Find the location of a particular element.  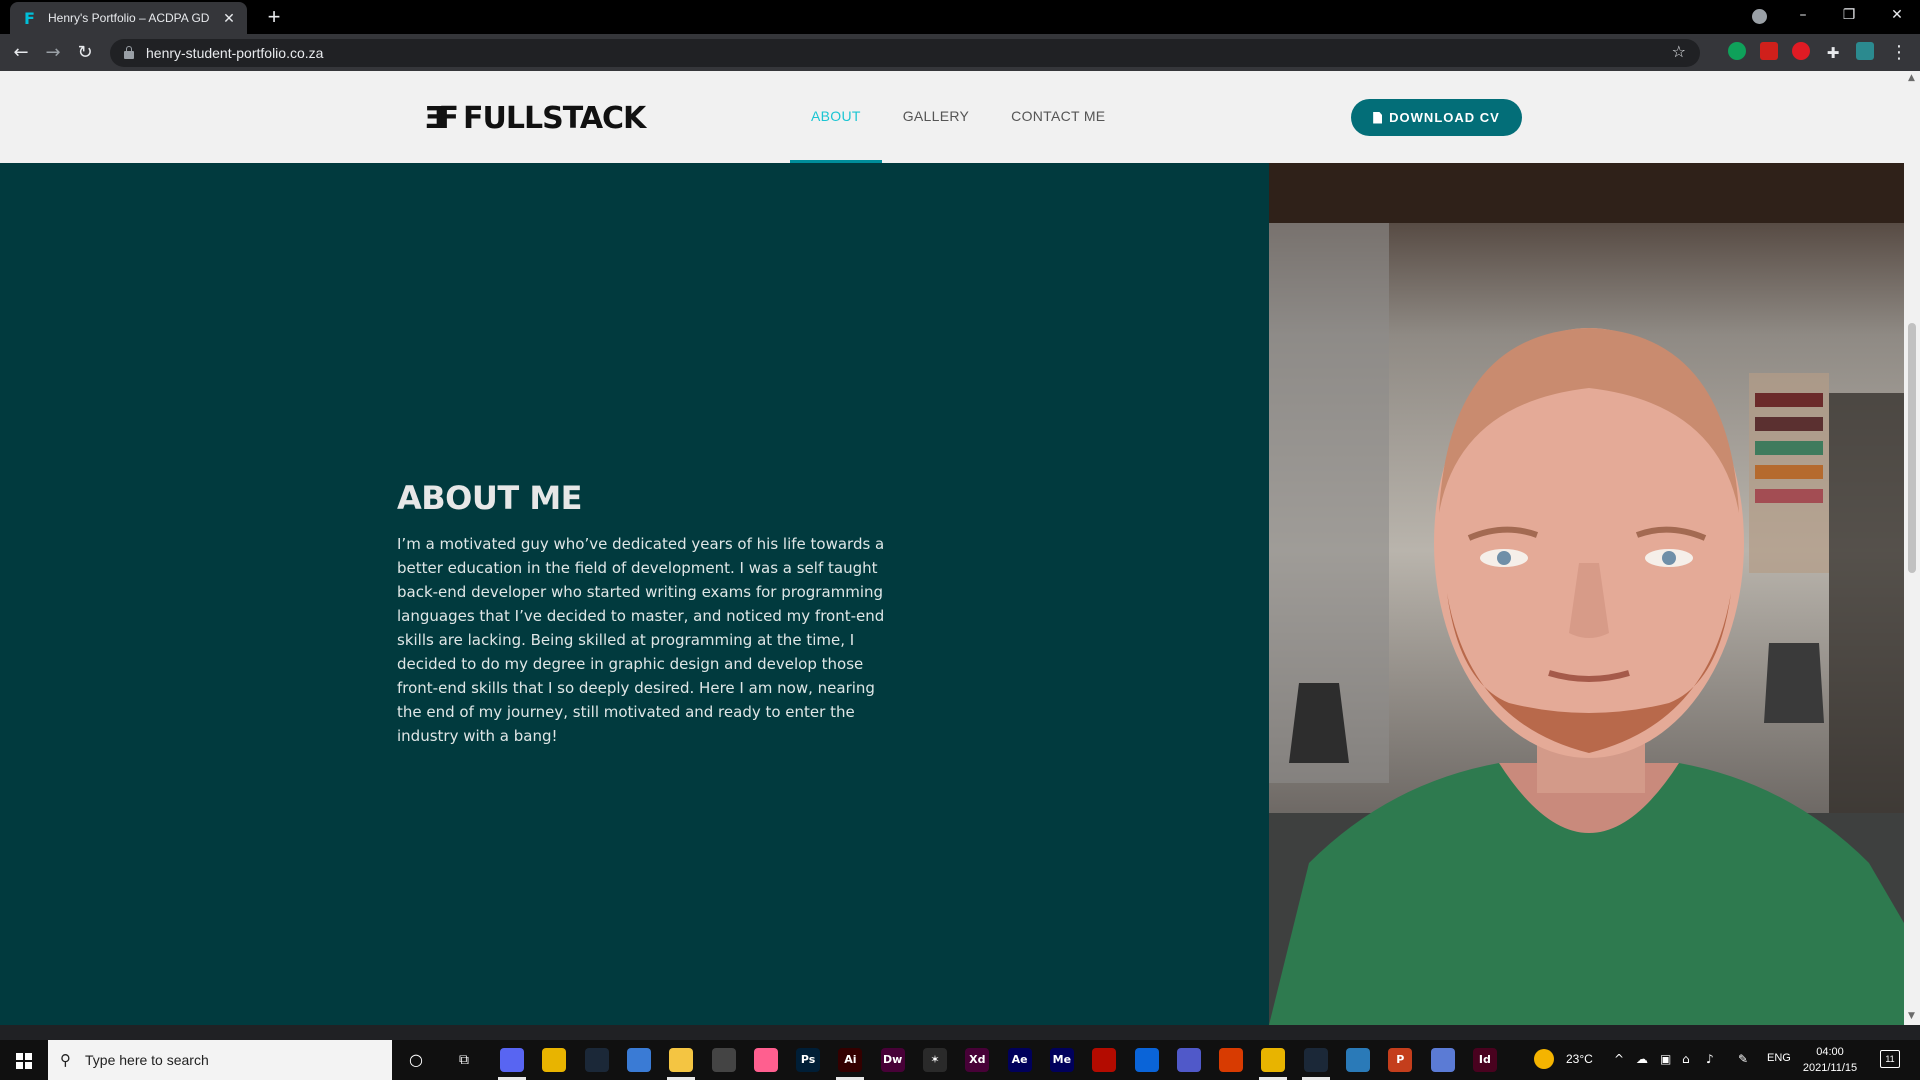

scroll-up-icon: ▲ is located at coordinates (1911, 78).